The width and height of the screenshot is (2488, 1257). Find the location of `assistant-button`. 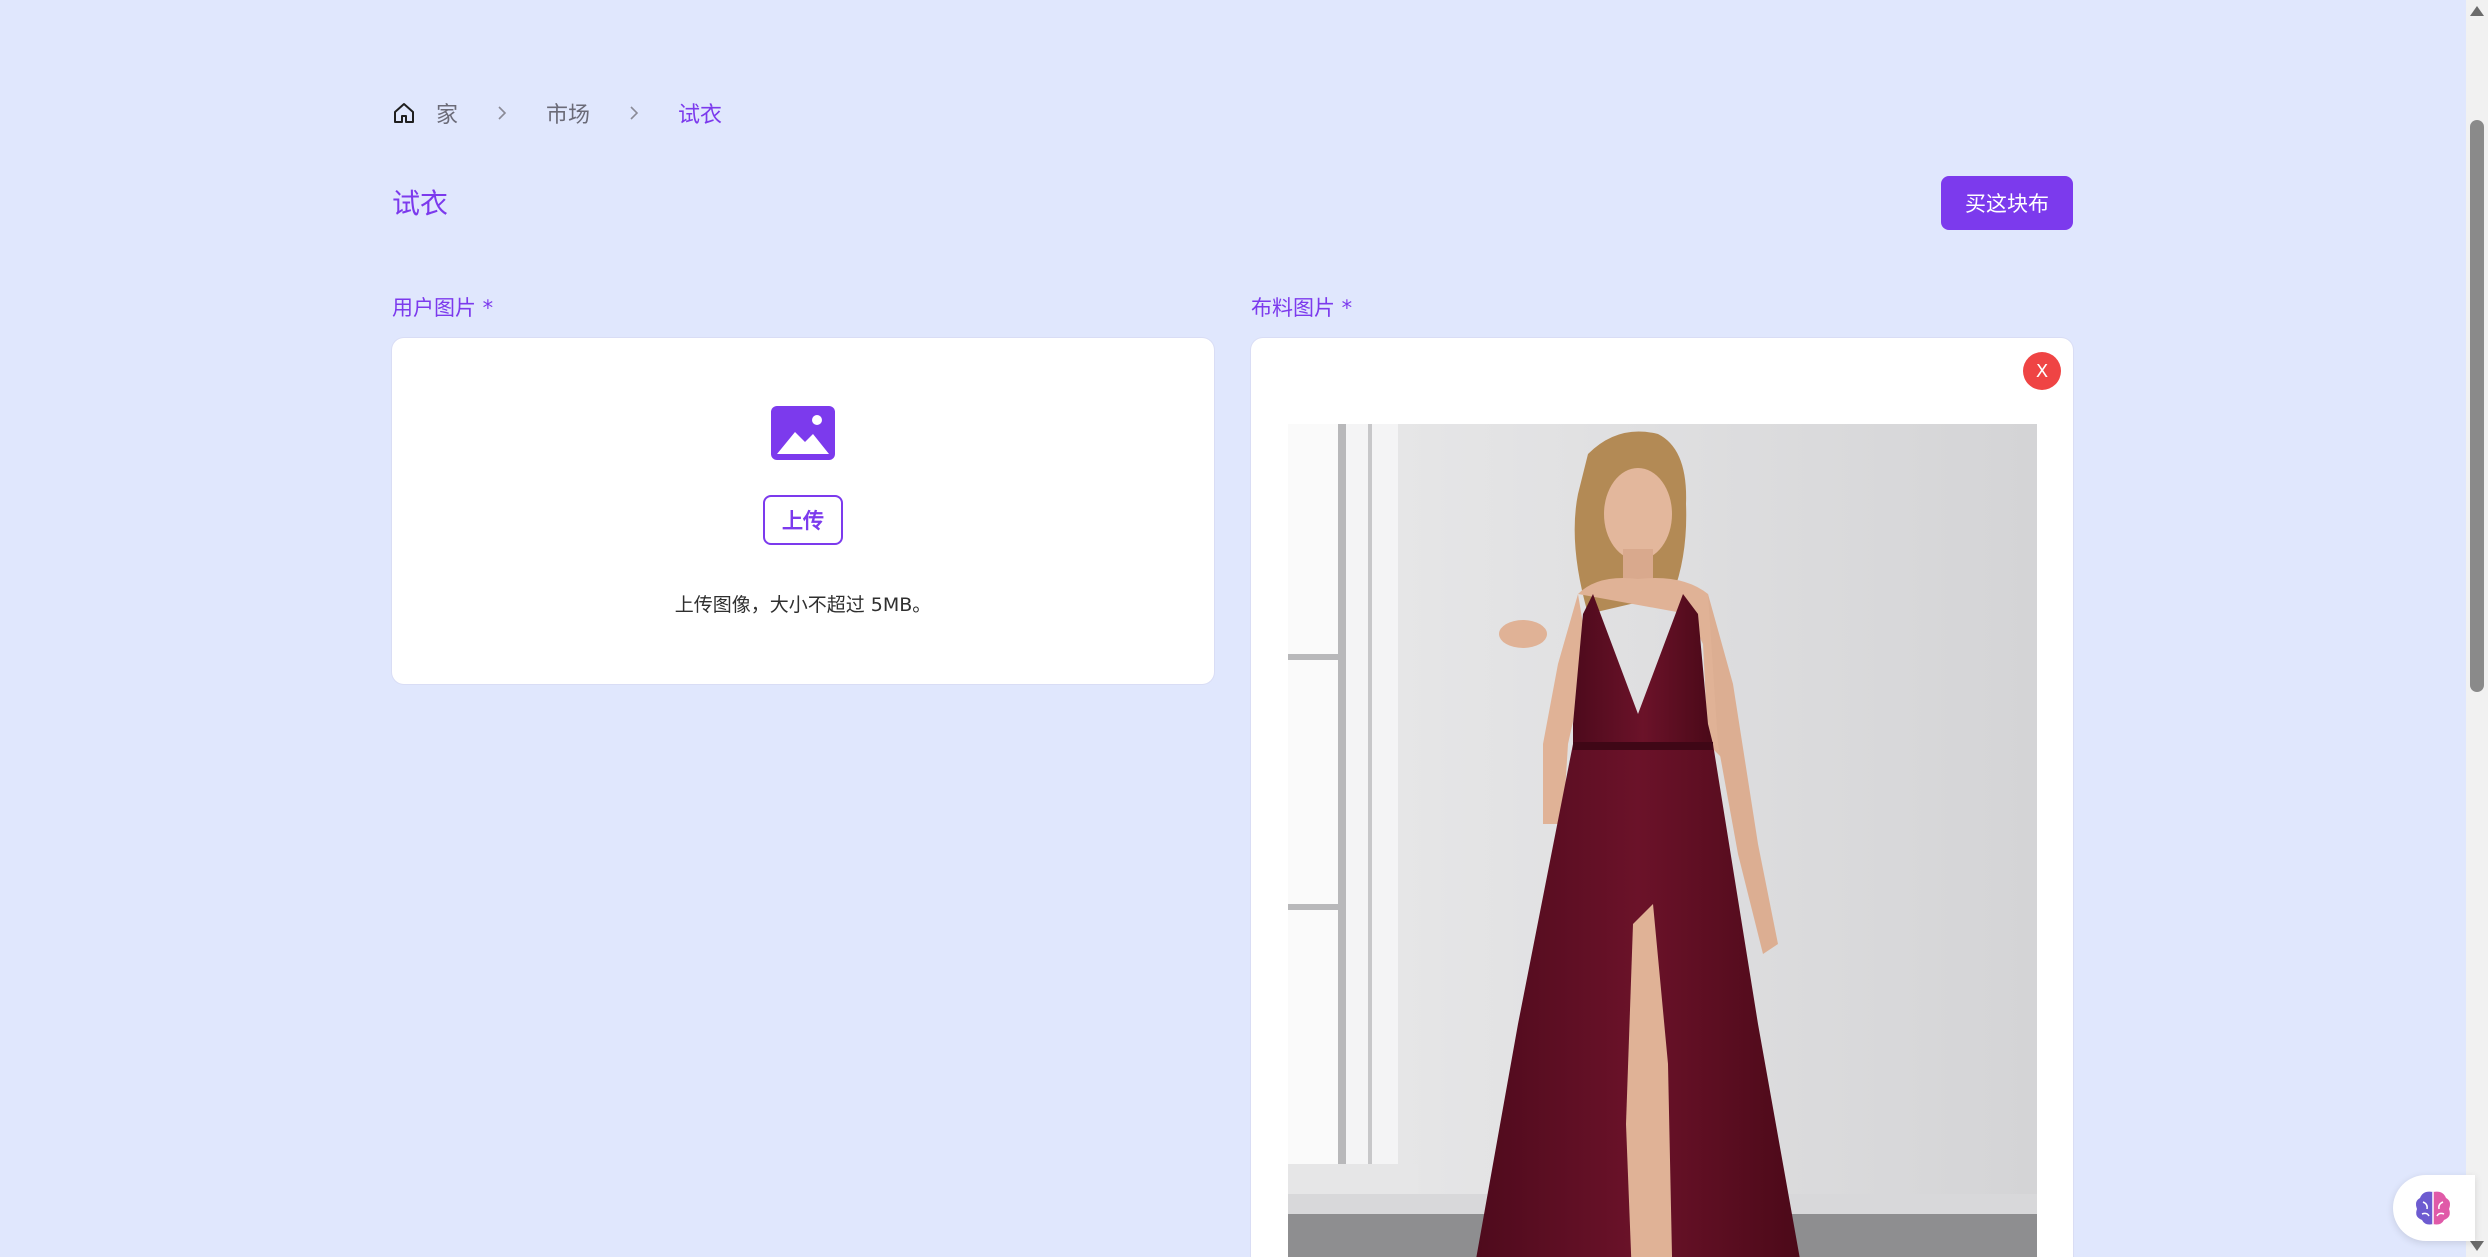

assistant-button is located at coordinates (2434, 1208).